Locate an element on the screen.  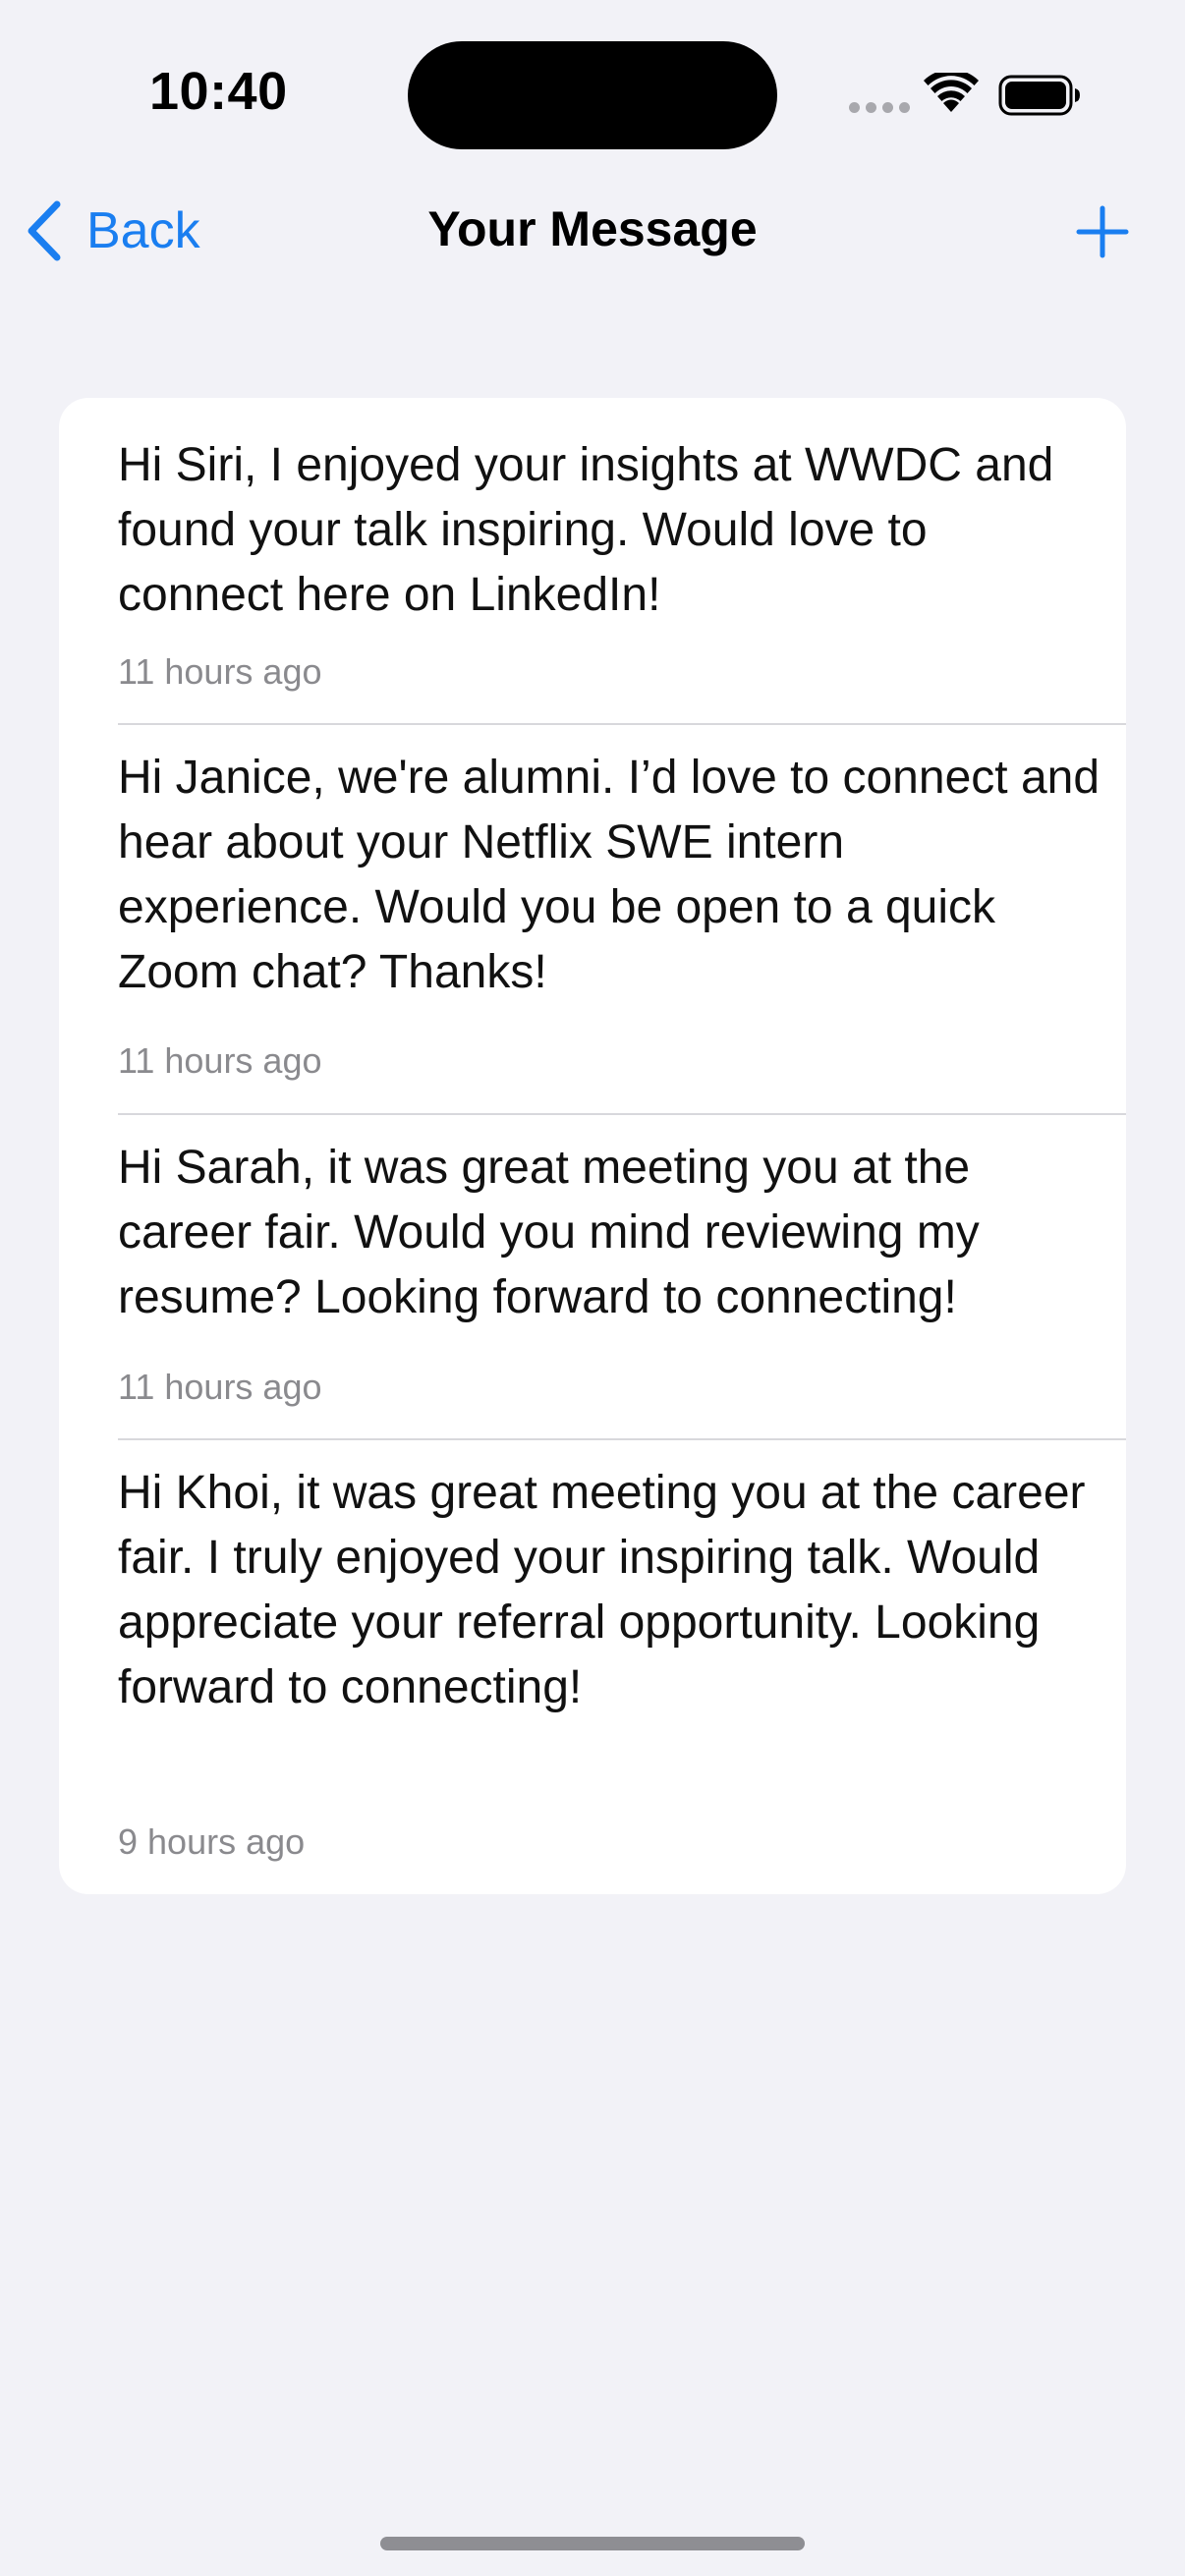
battery-icon is located at coordinates (1039, 95).